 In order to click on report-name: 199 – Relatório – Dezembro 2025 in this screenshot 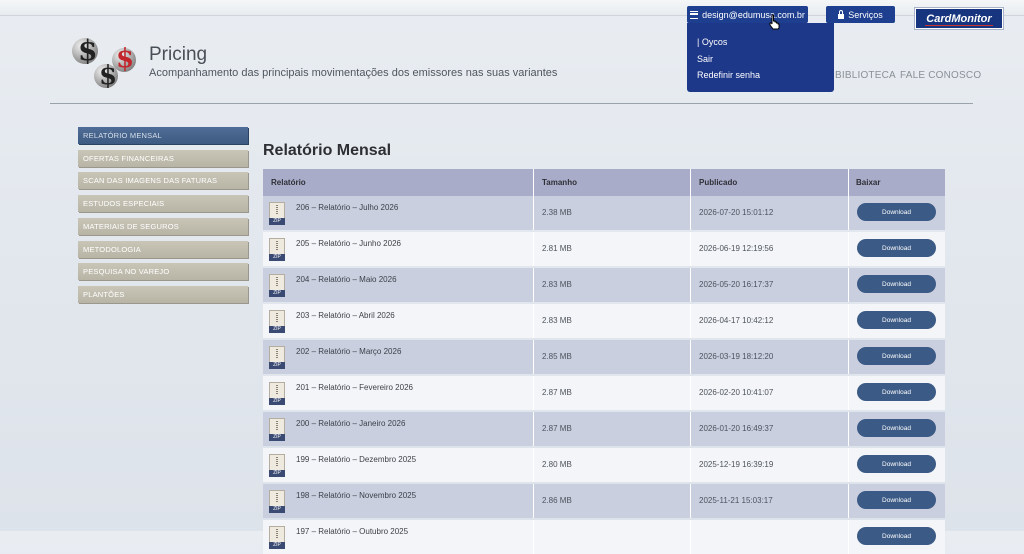, I will do `click(356, 459)`.